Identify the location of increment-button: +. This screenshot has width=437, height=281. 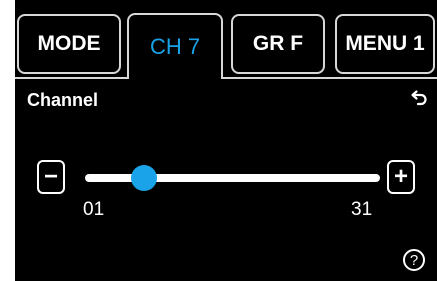
(401, 177).